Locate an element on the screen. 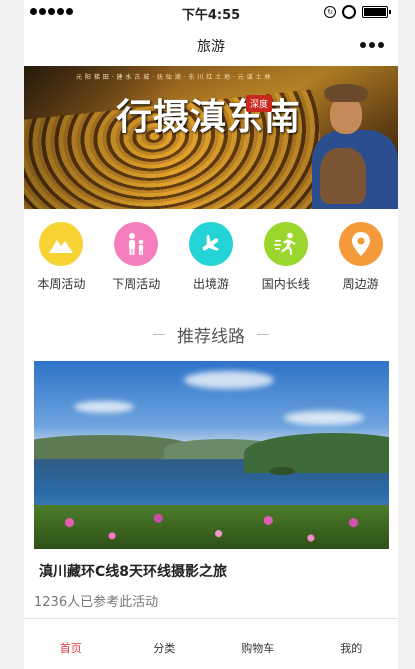  runner-icon is located at coordinates (285, 244).